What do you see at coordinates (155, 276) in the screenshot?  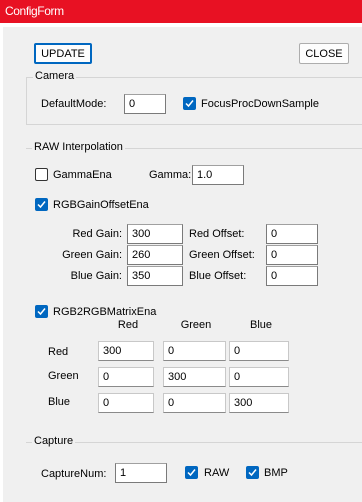 I see `blue-gain-input: 350` at bounding box center [155, 276].